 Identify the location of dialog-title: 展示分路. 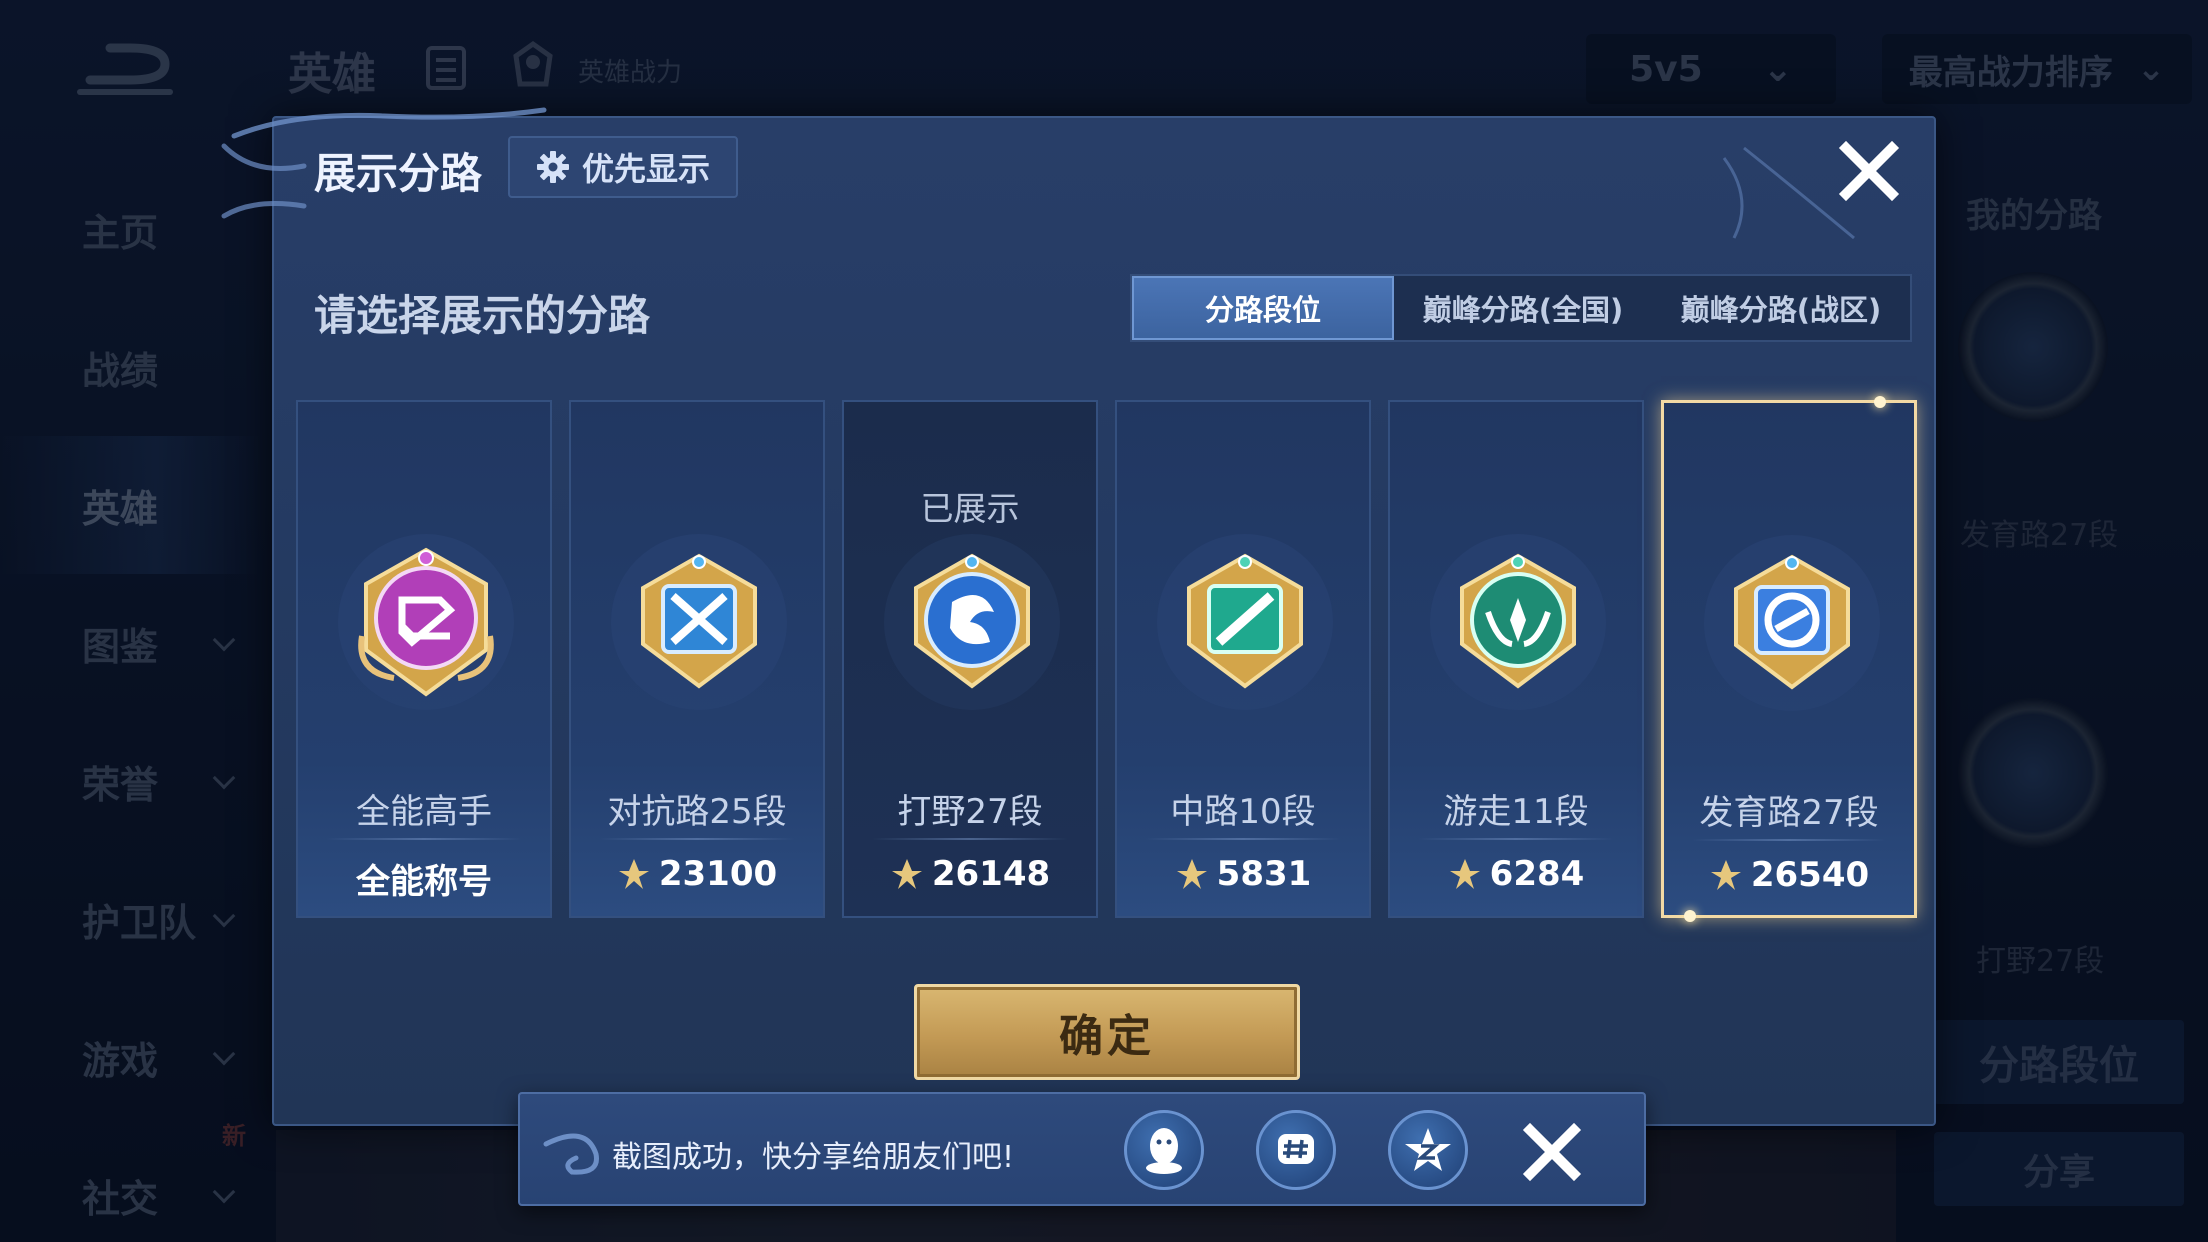
(398, 173).